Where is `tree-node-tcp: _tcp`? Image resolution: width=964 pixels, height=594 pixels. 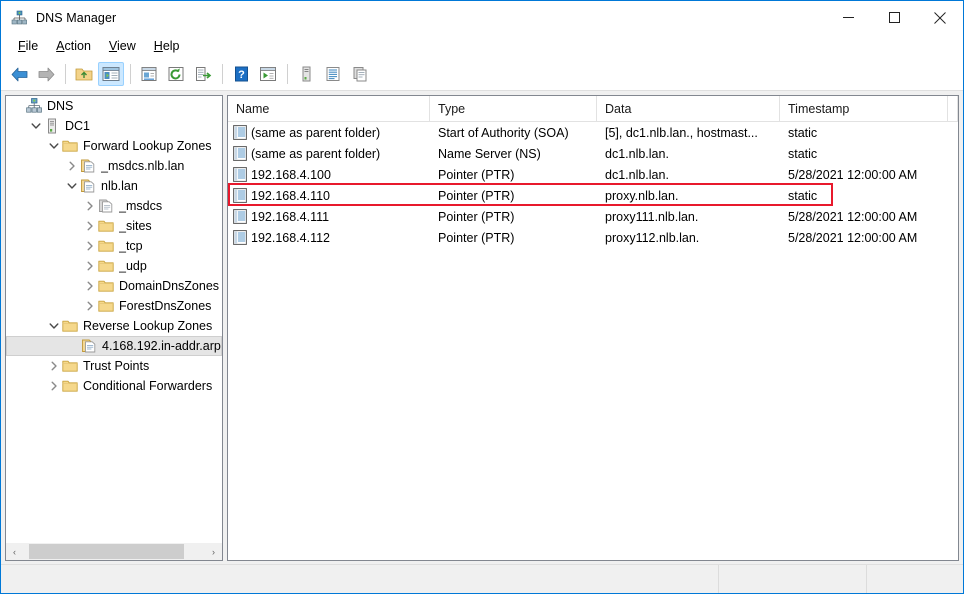
tree-node-tcp: _tcp is located at coordinates (114, 246).